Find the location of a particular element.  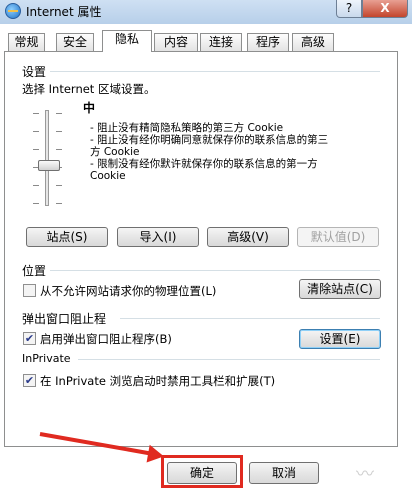

description-line: - 阻止没有经你明确同意就保存你的联系信息的第三 is located at coordinates (209, 140).